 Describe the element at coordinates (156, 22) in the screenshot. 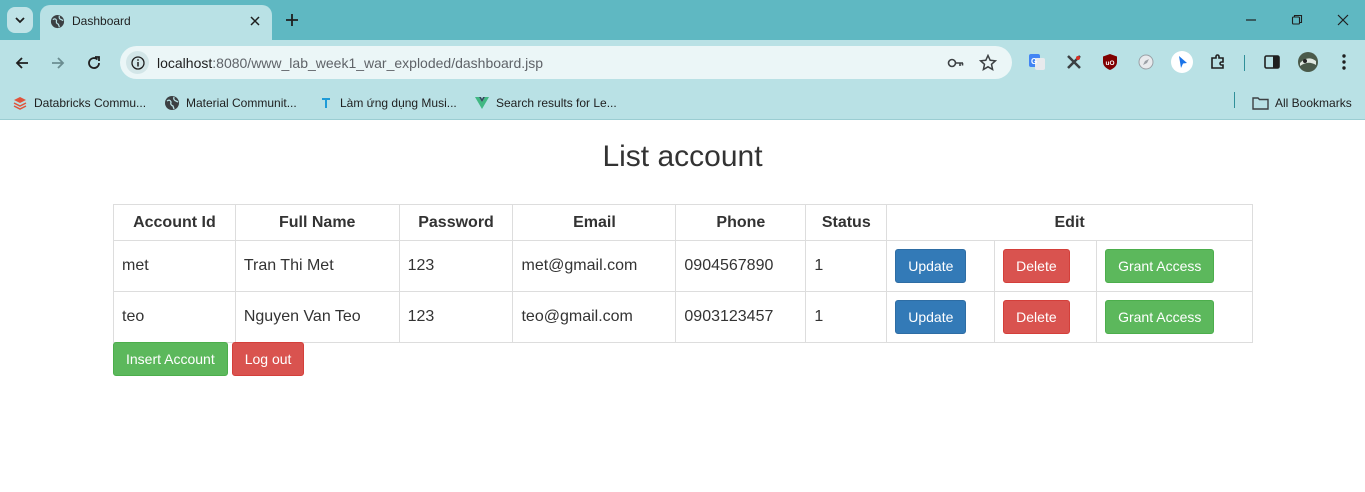

I see `active-tab: Dashboard` at that location.